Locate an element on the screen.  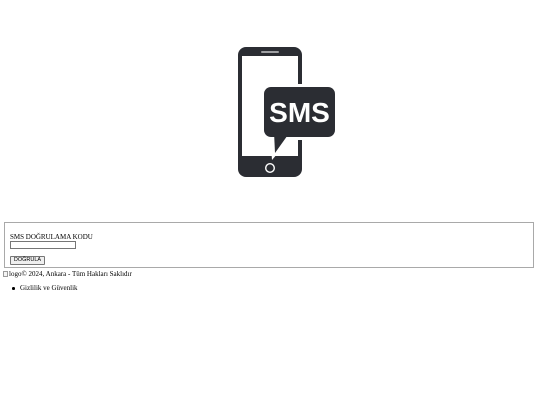
sms-phone-icon: SMS is located at coordinates (285, 112).